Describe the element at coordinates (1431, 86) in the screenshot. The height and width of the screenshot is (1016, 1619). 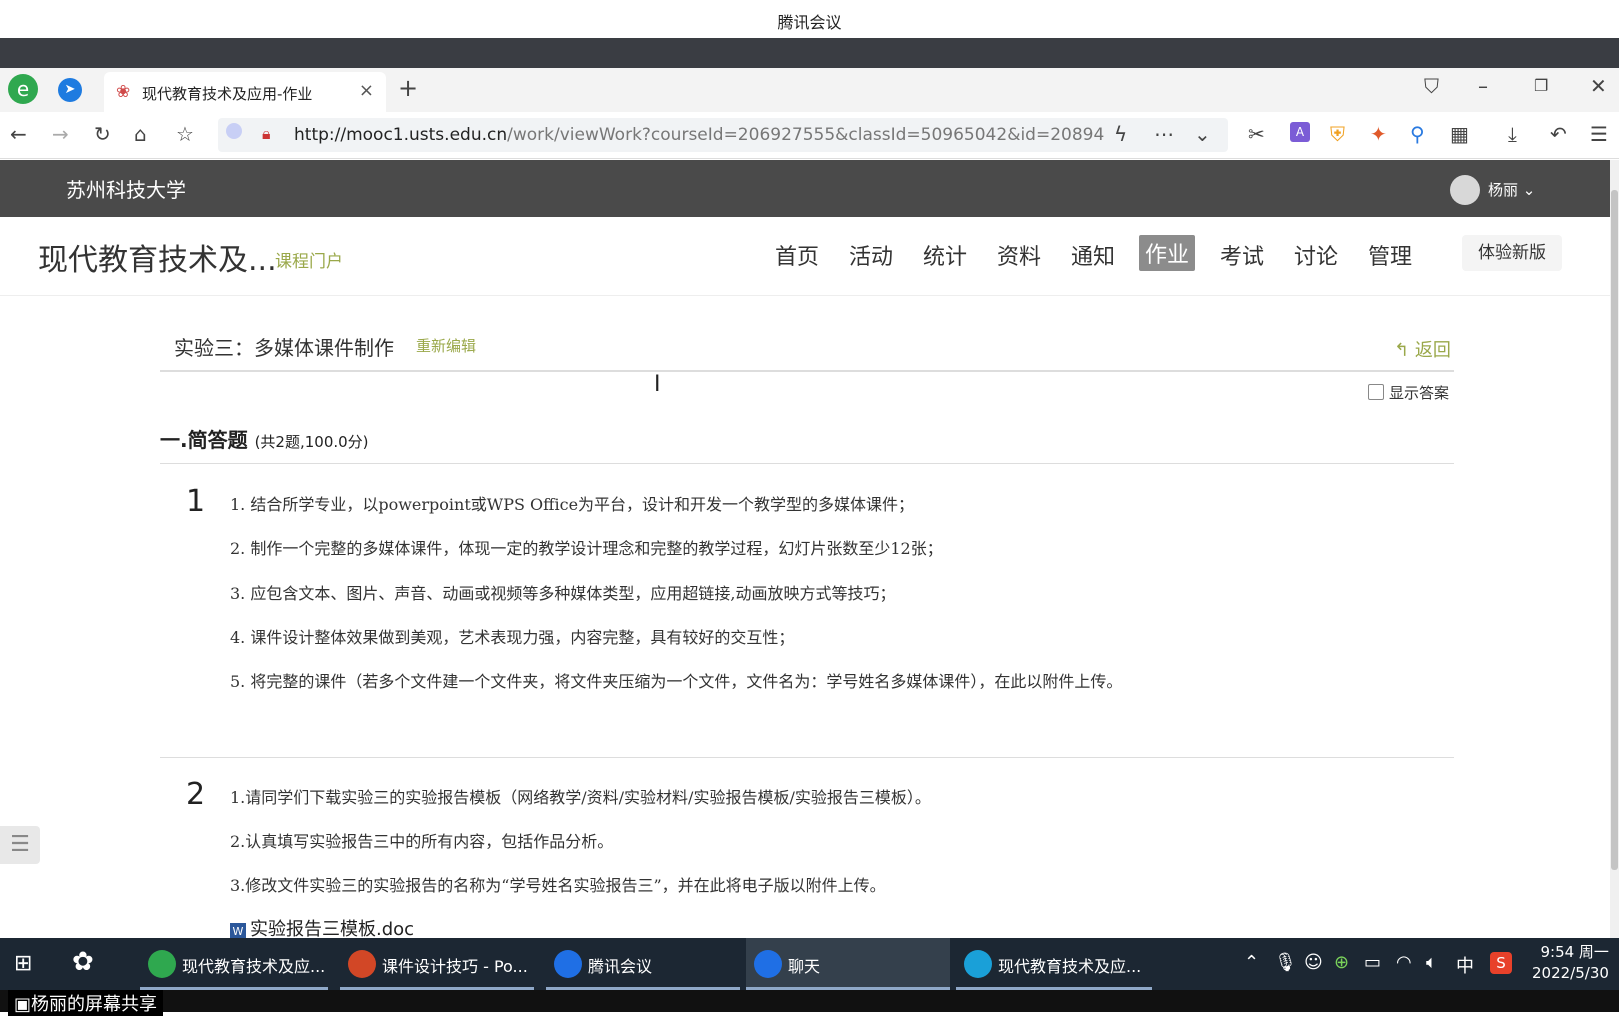
I see `shirt-icon: ⛉` at that location.